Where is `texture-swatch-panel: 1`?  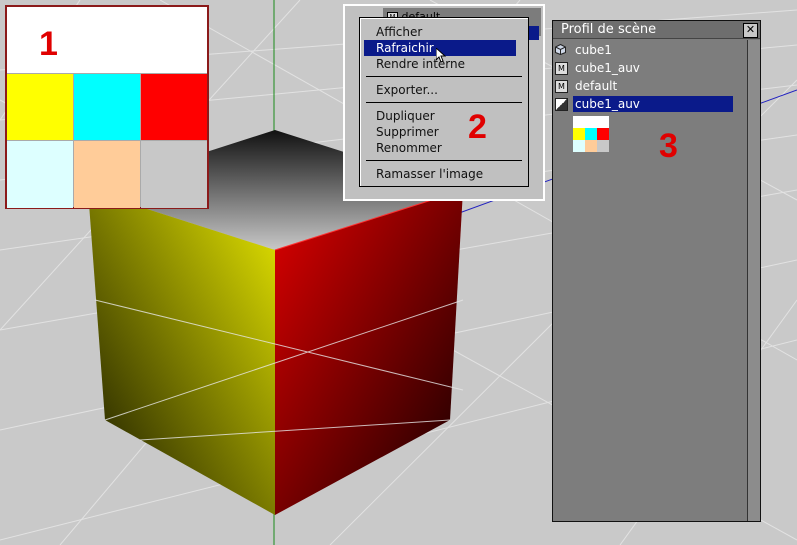
texture-swatch-panel: 1 is located at coordinates (107, 107).